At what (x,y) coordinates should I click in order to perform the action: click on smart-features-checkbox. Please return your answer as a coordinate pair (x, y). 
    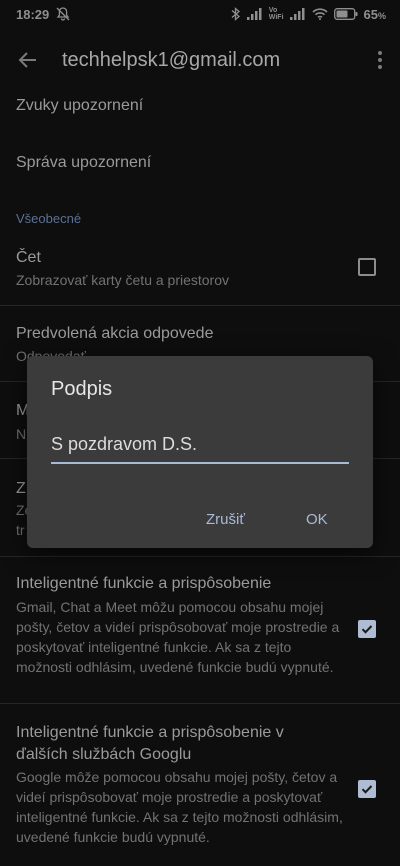
    Looking at the image, I should click on (367, 629).